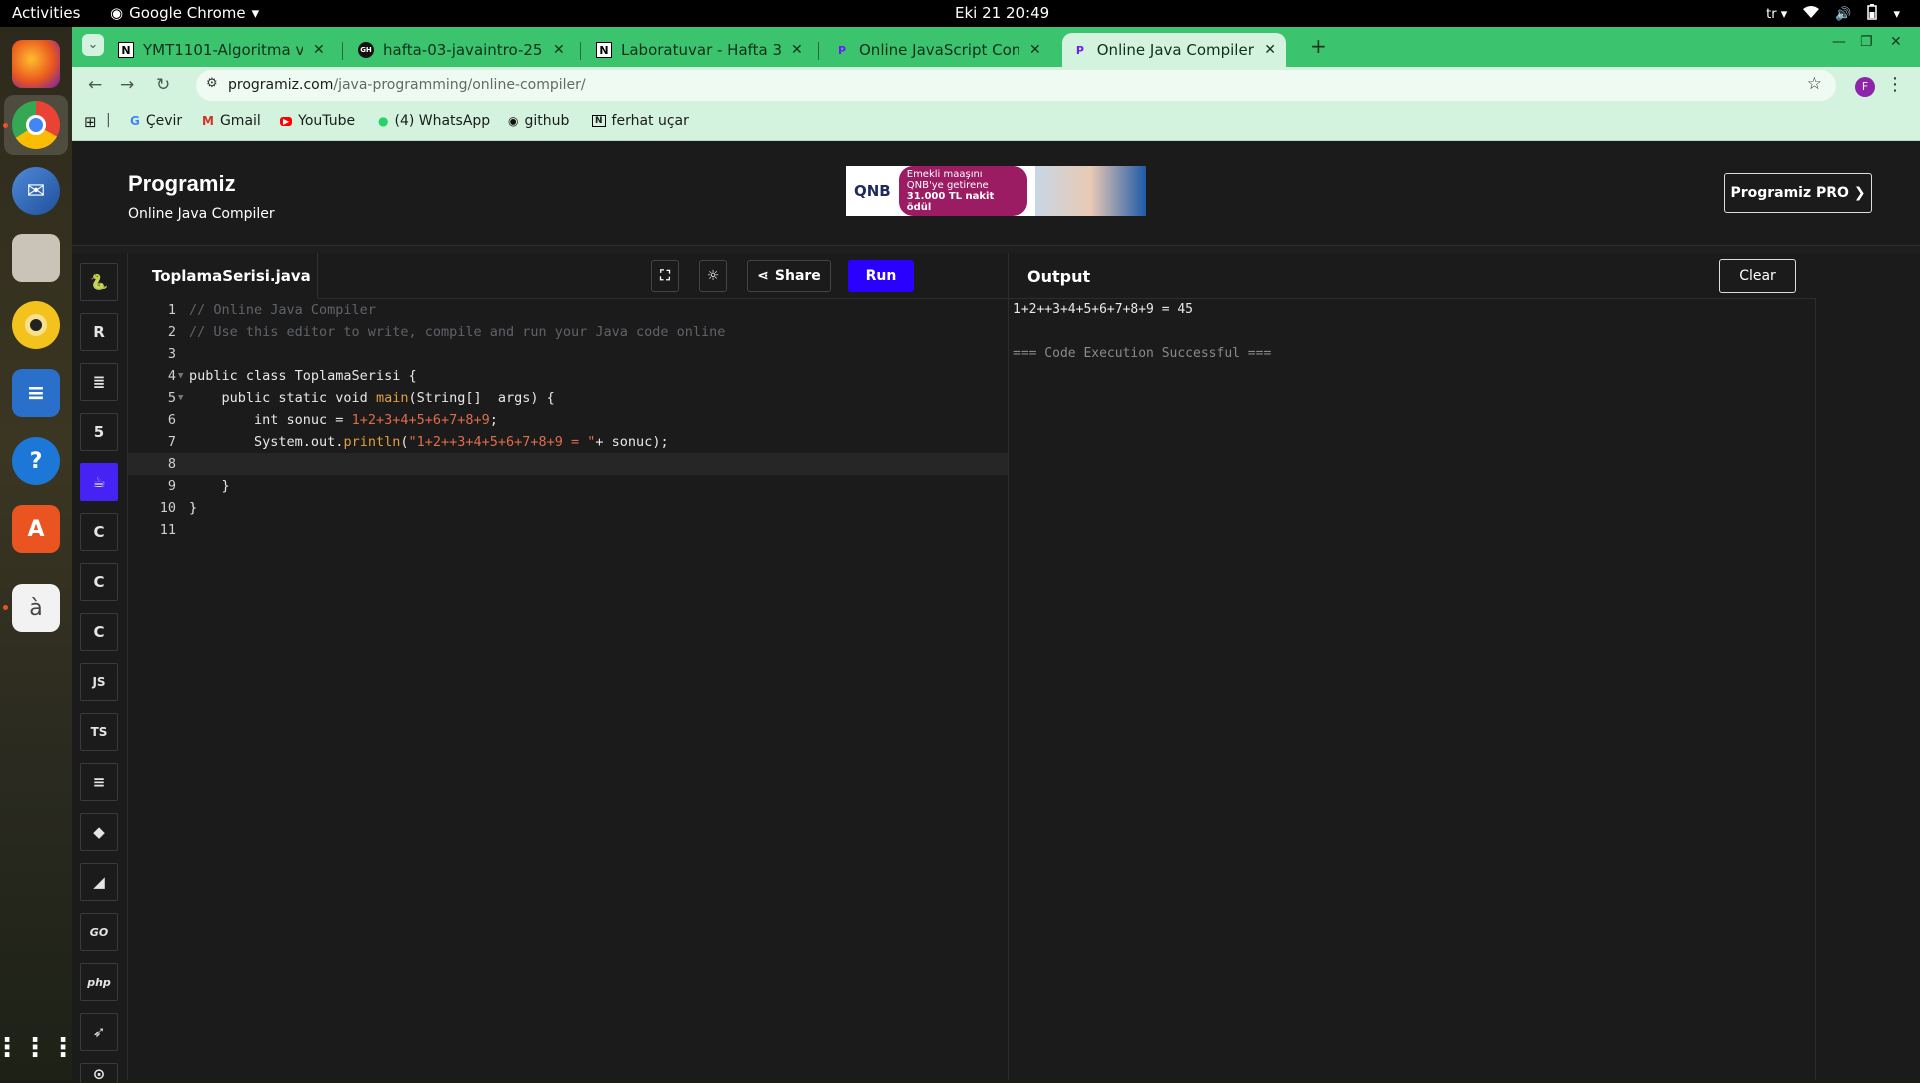  What do you see at coordinates (126, 50) in the screenshot?
I see `notion-icon: N` at bounding box center [126, 50].